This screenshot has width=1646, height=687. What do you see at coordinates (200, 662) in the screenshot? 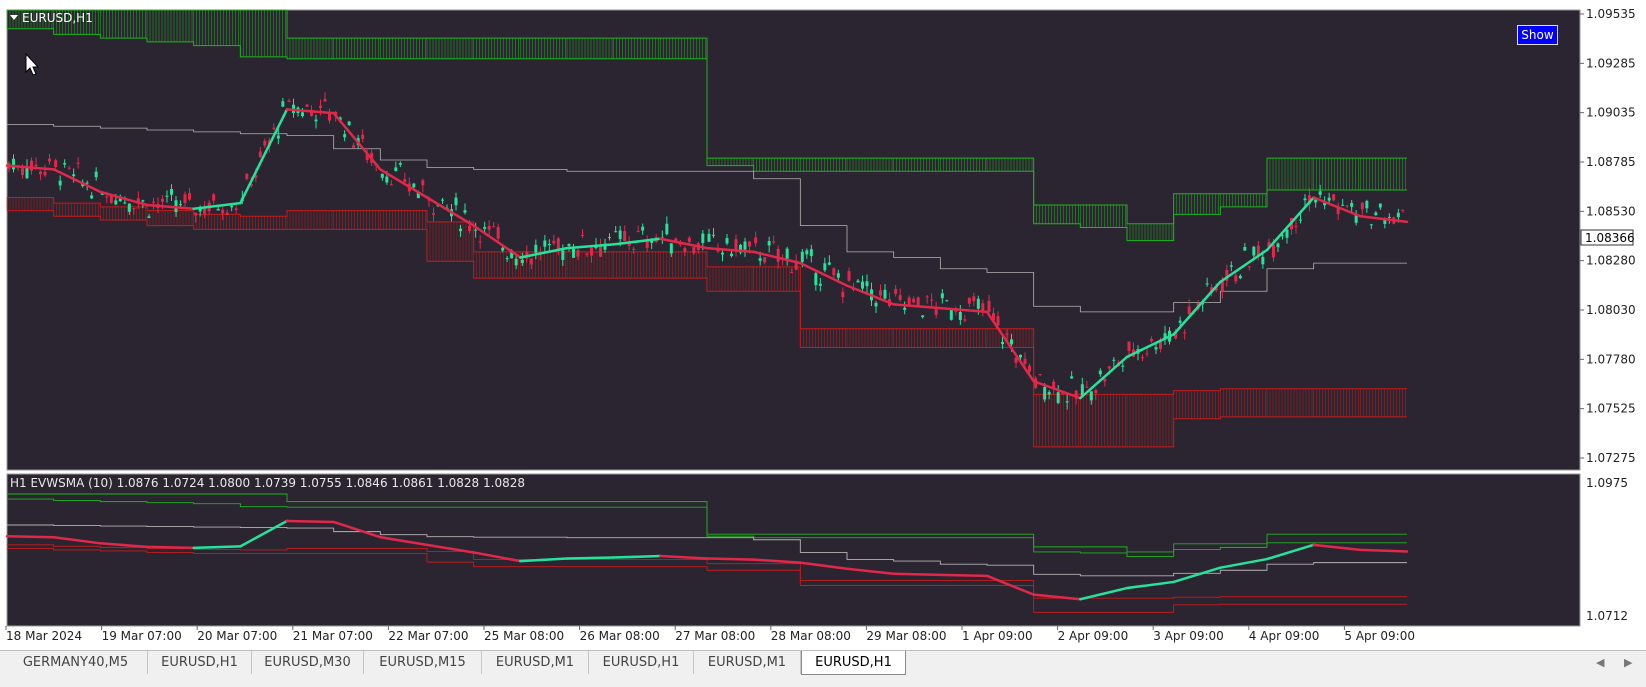
I see `tab-eurusd-h1-1: EURUSD,H1` at bounding box center [200, 662].